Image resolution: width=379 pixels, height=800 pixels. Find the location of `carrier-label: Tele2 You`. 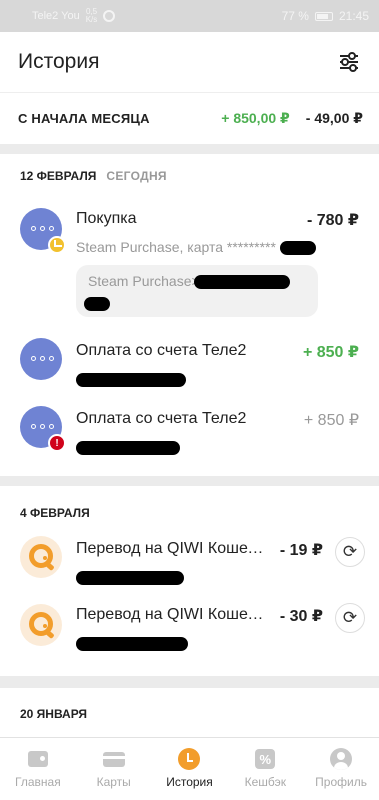

carrier-label: Tele2 You is located at coordinates (56, 16).